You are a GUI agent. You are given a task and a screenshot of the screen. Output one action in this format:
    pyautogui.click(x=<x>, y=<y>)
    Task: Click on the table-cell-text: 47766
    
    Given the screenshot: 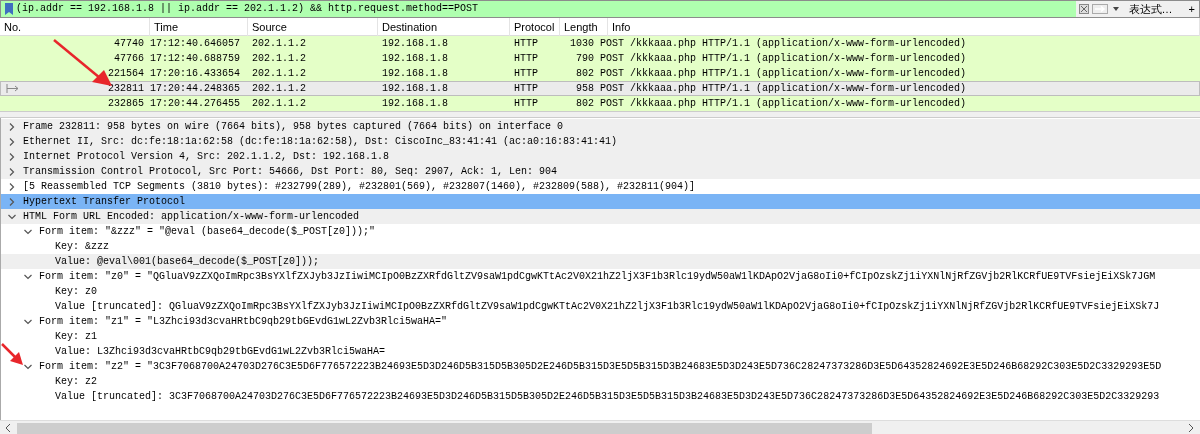 What is the action you would take?
    pyautogui.click(x=129, y=59)
    